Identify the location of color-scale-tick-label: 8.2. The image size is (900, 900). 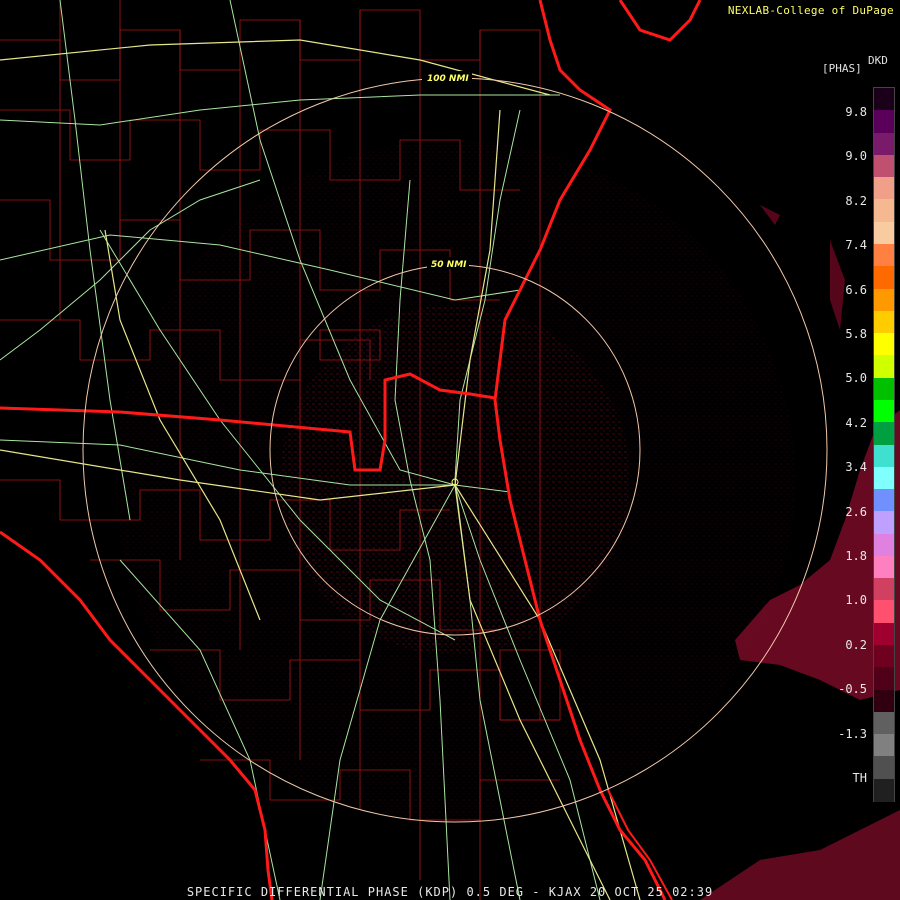
(856, 200).